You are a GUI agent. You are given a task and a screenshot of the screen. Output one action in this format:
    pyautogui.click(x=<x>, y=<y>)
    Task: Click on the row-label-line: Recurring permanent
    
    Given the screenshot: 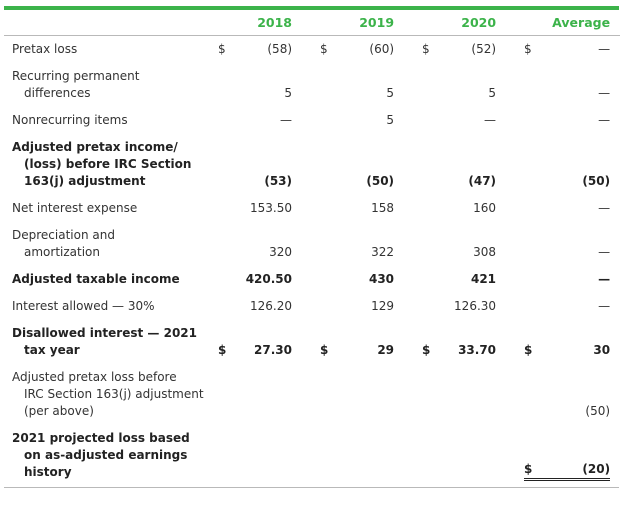 What is the action you would take?
    pyautogui.click(x=76, y=76)
    